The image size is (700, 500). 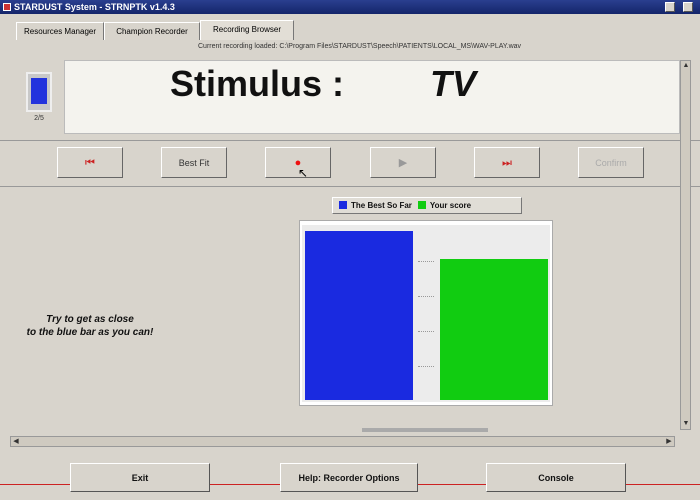 What do you see at coordinates (343, 205) in the screenshot?
I see `legend-swatch-blue` at bounding box center [343, 205].